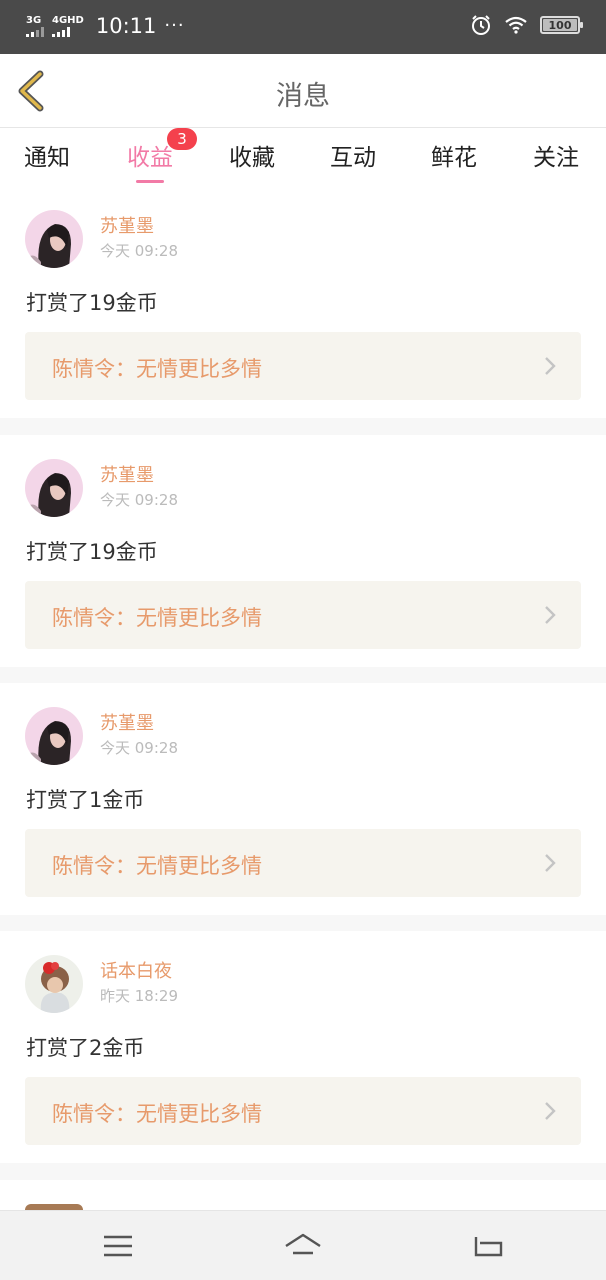  I want to click on system-nav-bar, so click(303, 1245).